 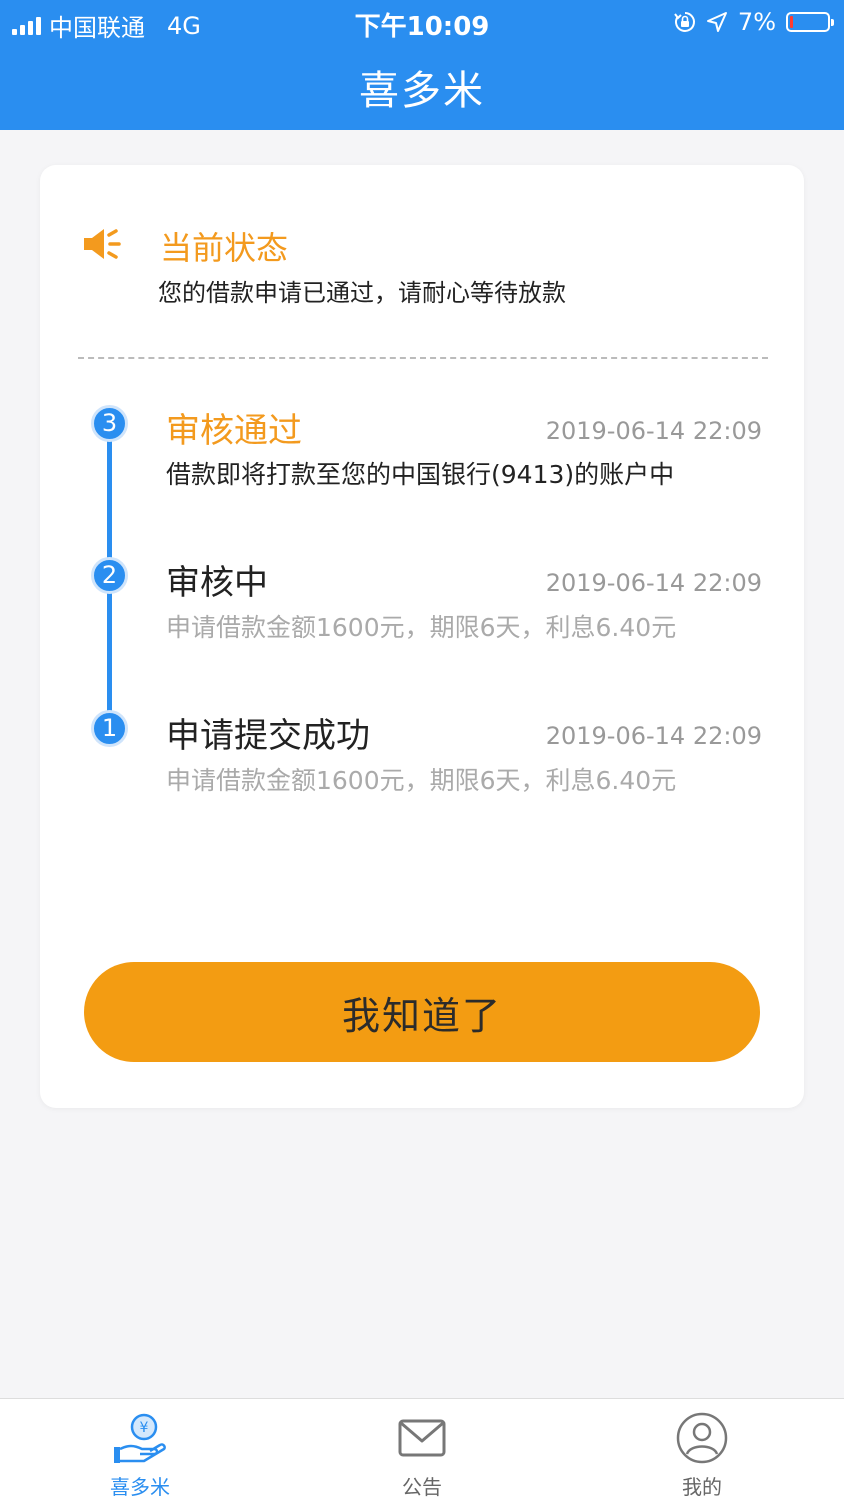 I want to click on envelope-icon, so click(x=422, y=1438).